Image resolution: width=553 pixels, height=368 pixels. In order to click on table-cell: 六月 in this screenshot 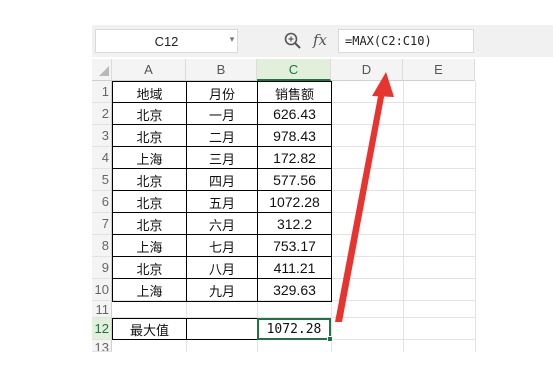, I will do `click(222, 224)`.